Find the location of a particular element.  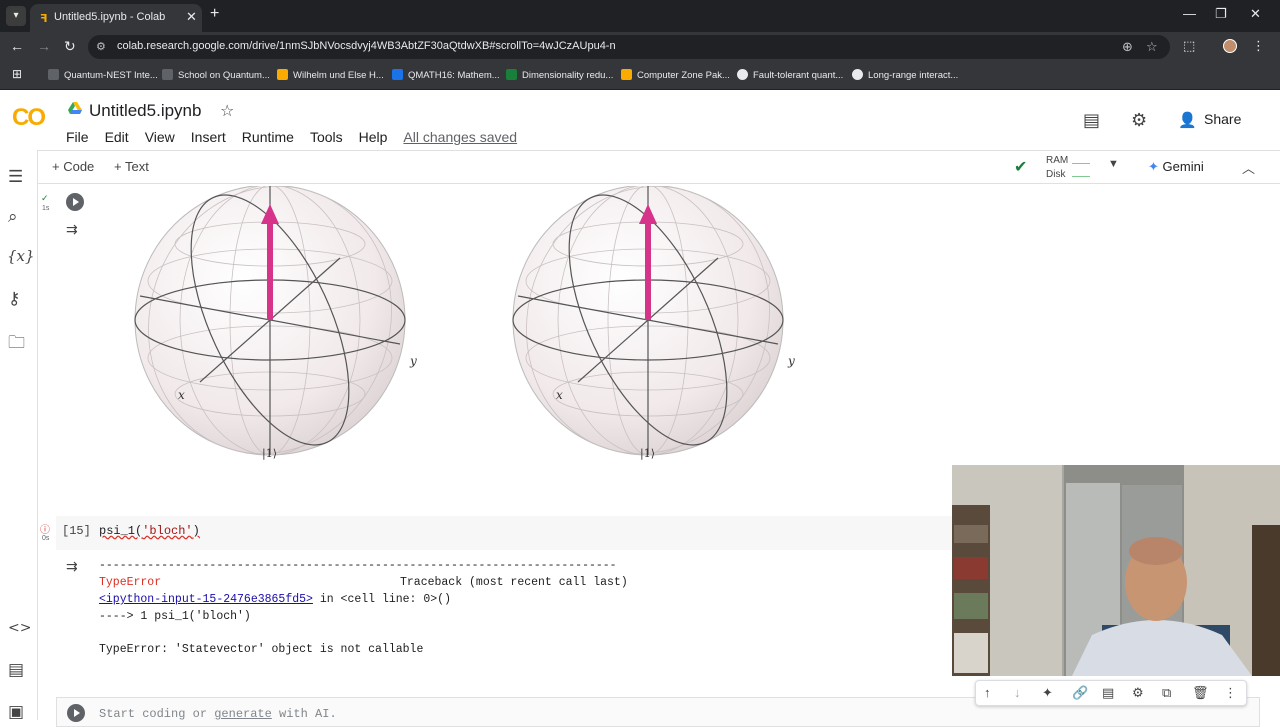

disk-usage-bar is located at coordinates (1081, 176).